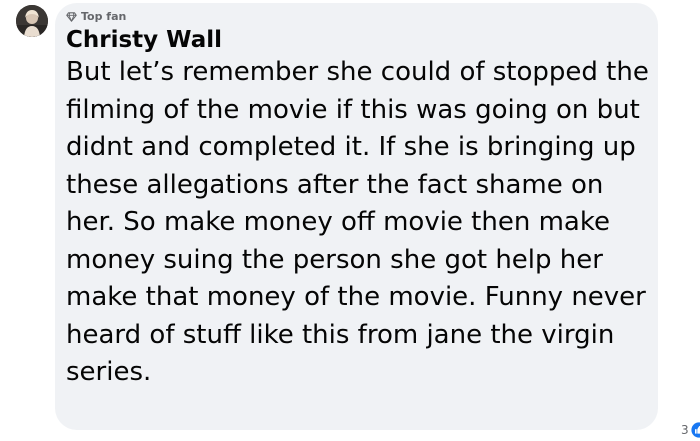 This screenshot has height=441, width=700. Describe the element at coordinates (685, 430) in the screenshot. I see `reaction-count: 3` at that location.